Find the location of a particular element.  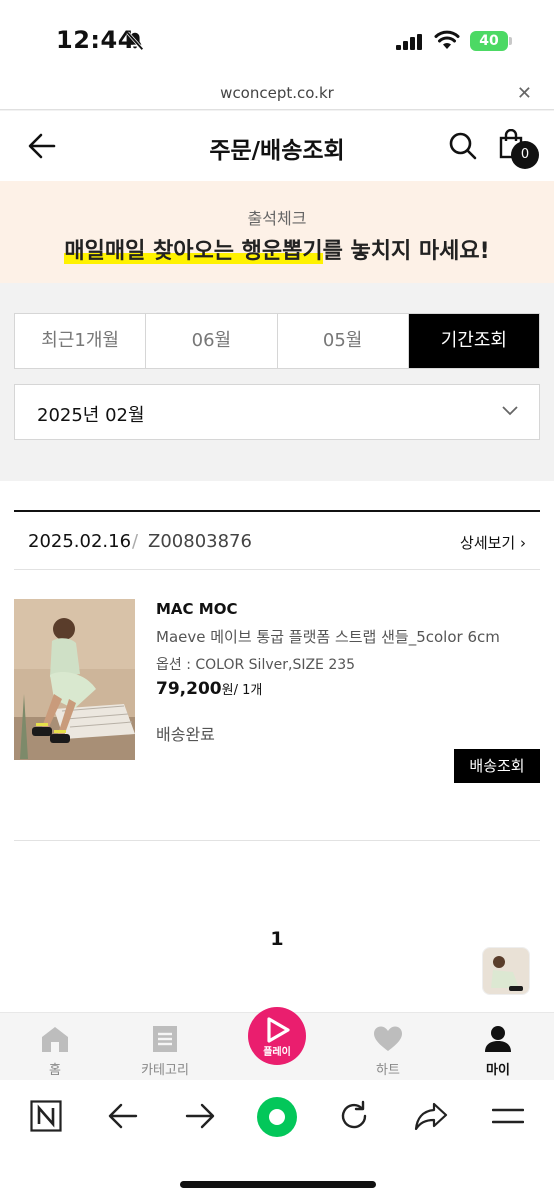

product-photo is located at coordinates (74, 679).